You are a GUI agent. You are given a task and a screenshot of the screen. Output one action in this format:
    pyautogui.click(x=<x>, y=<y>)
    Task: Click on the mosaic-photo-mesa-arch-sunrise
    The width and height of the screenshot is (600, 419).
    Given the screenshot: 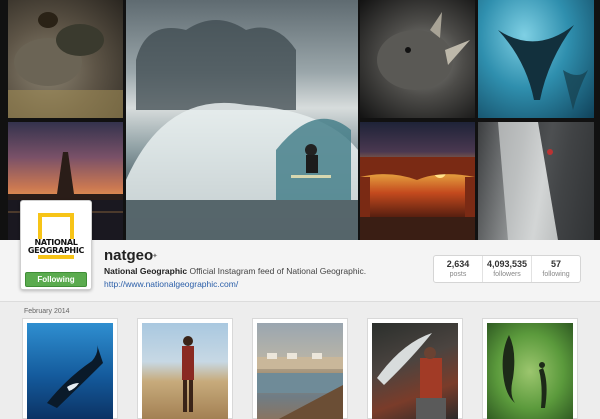 What is the action you would take?
    pyautogui.click(x=417, y=181)
    